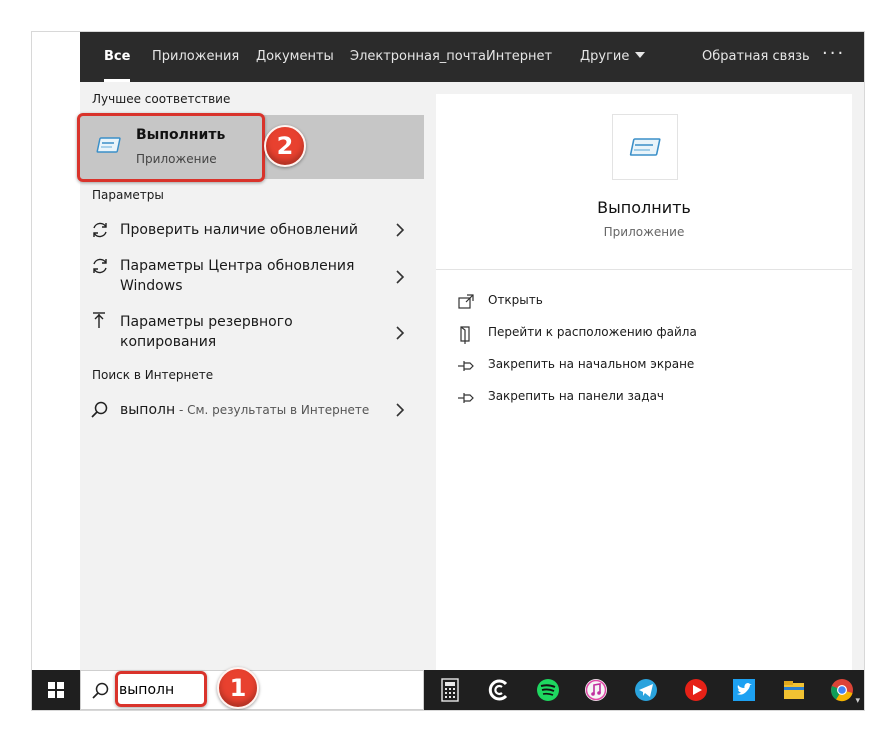  I want to click on settings-item-update-center: Параметры Центра обновления Windows, so click(252, 276).